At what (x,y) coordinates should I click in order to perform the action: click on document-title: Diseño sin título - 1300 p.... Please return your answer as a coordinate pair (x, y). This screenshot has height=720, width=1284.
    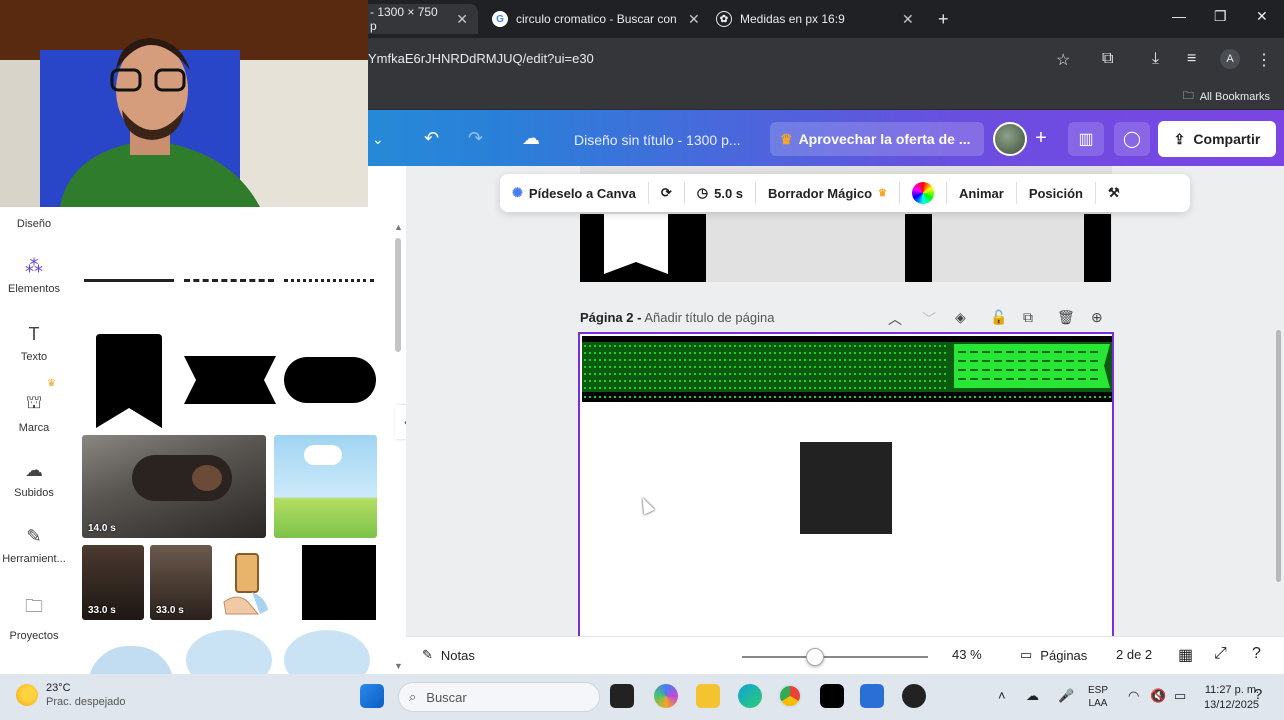
    Looking at the image, I should click on (657, 140).